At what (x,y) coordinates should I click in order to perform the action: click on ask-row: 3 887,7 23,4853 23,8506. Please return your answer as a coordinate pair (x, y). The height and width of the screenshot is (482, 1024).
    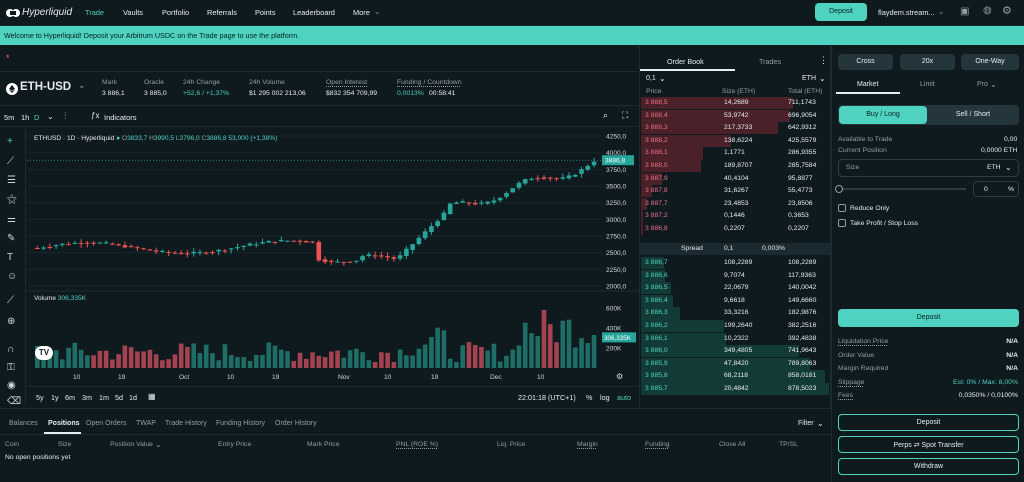
    Looking at the image, I should click on (735, 203).